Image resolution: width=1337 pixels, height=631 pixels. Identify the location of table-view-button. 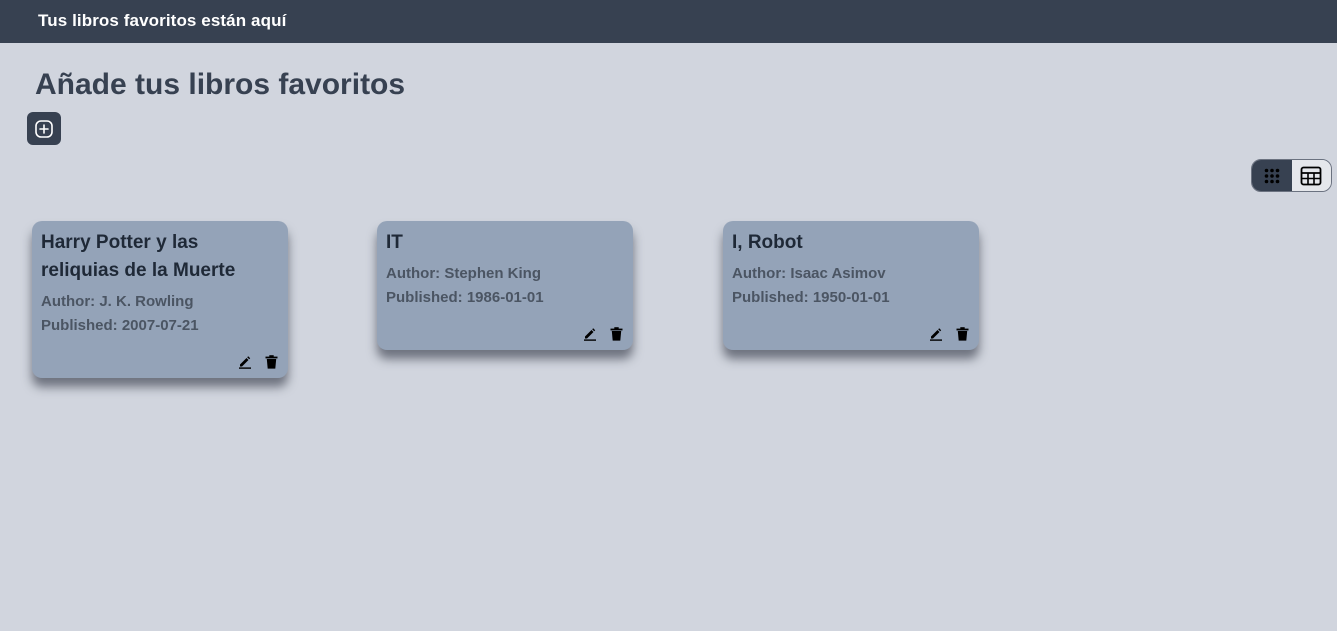
(1311, 175).